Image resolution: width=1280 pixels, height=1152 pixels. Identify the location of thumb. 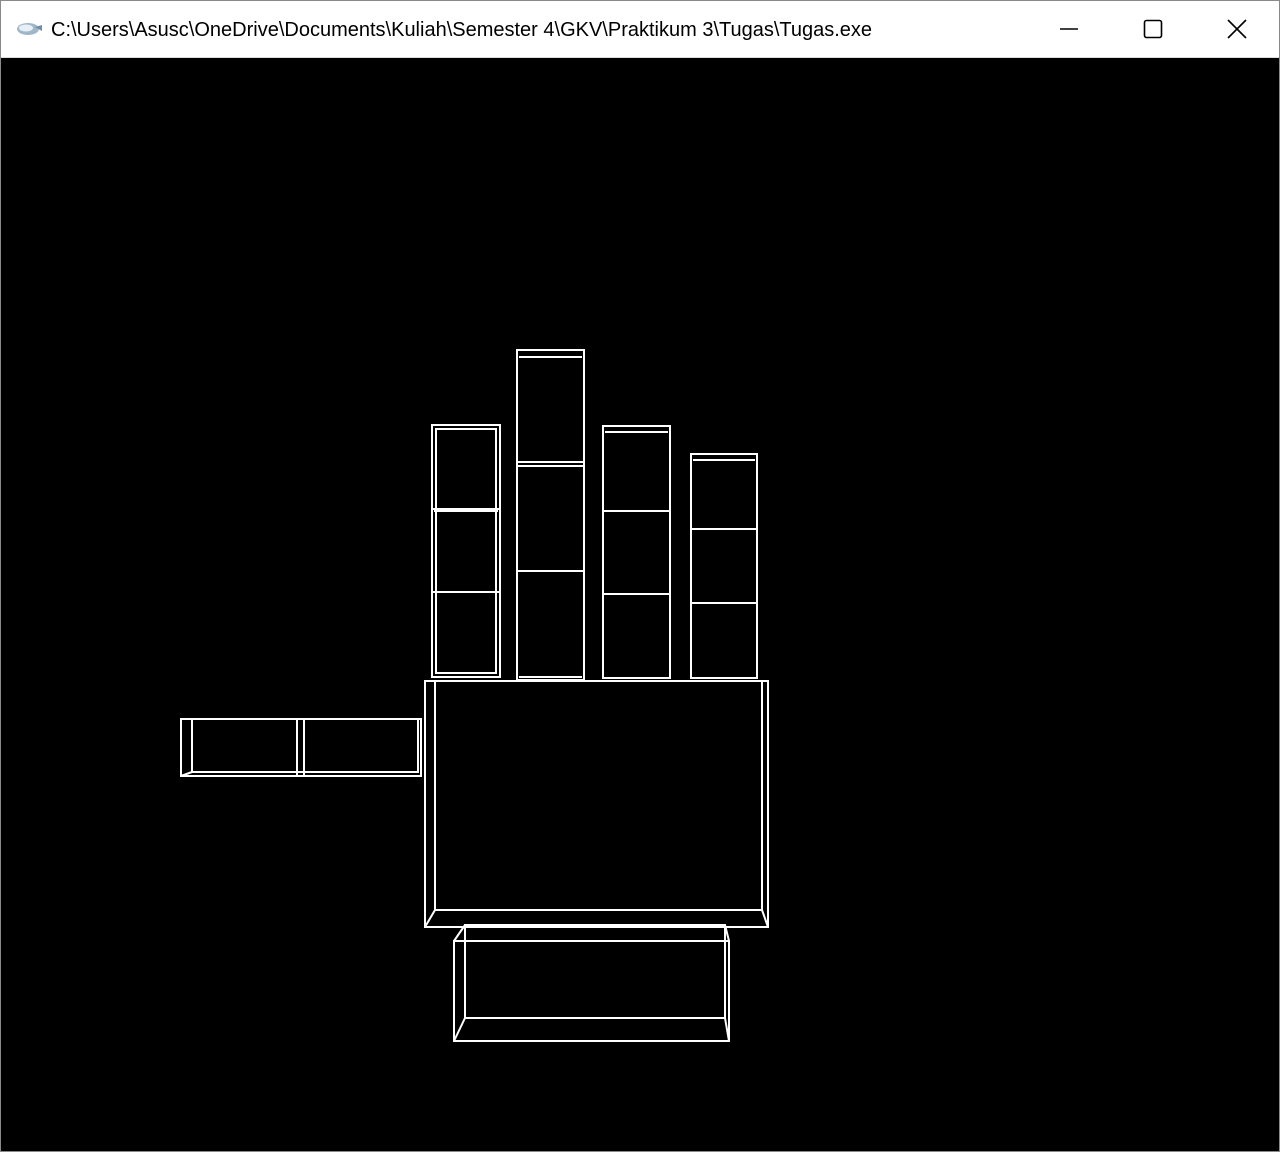
(301, 747).